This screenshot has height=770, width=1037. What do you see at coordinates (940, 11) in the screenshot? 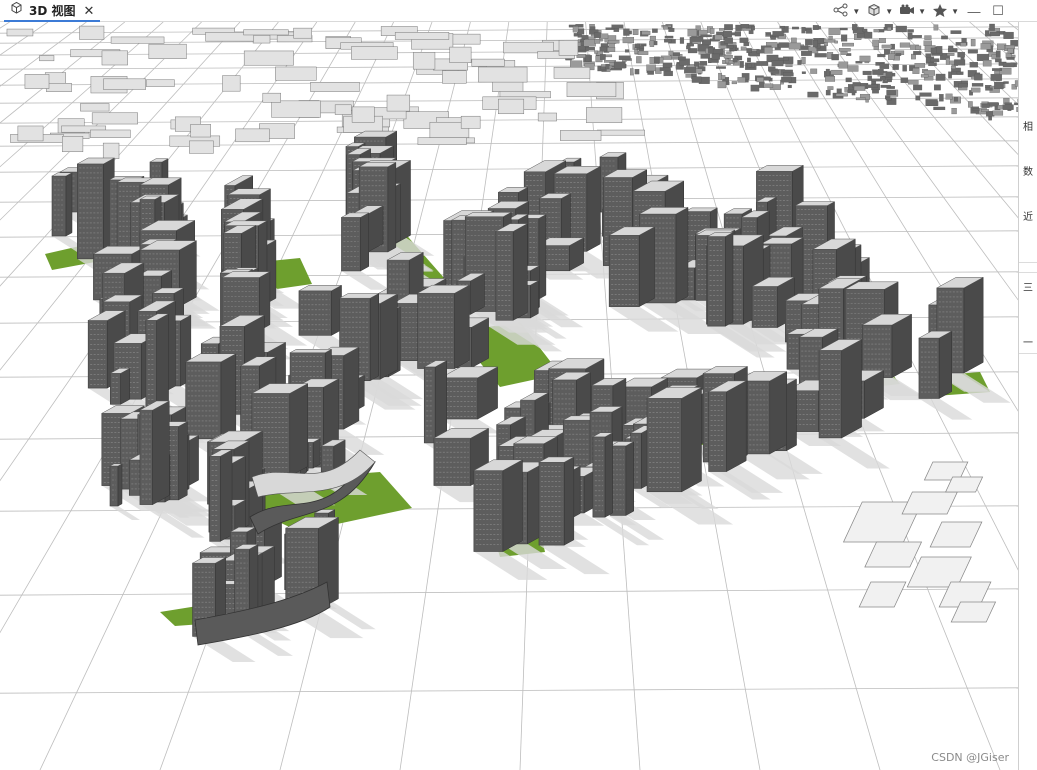
I see `star-icon` at bounding box center [940, 11].